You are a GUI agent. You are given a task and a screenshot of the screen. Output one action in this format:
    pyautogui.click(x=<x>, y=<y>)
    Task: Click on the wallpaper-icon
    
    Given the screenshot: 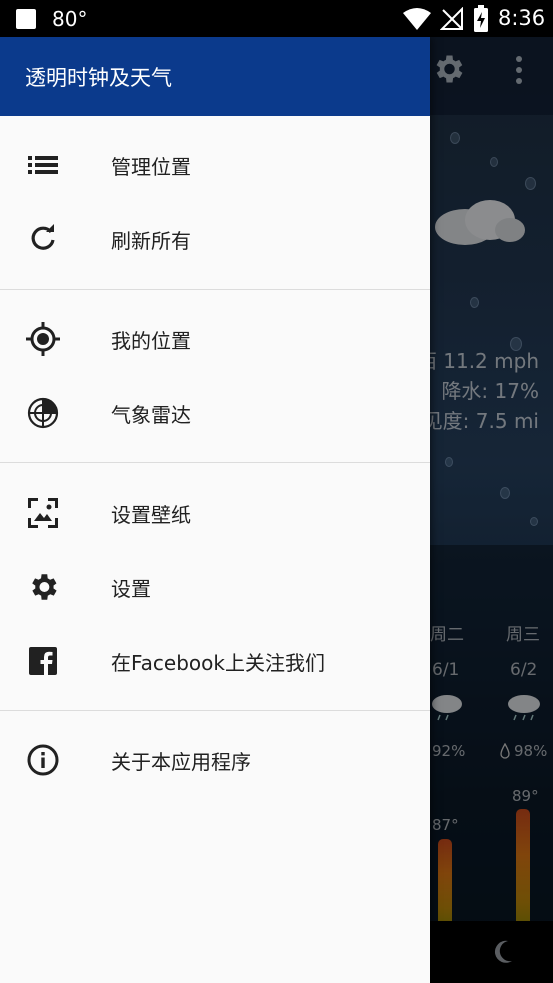 What is the action you would take?
    pyautogui.click(x=43, y=513)
    